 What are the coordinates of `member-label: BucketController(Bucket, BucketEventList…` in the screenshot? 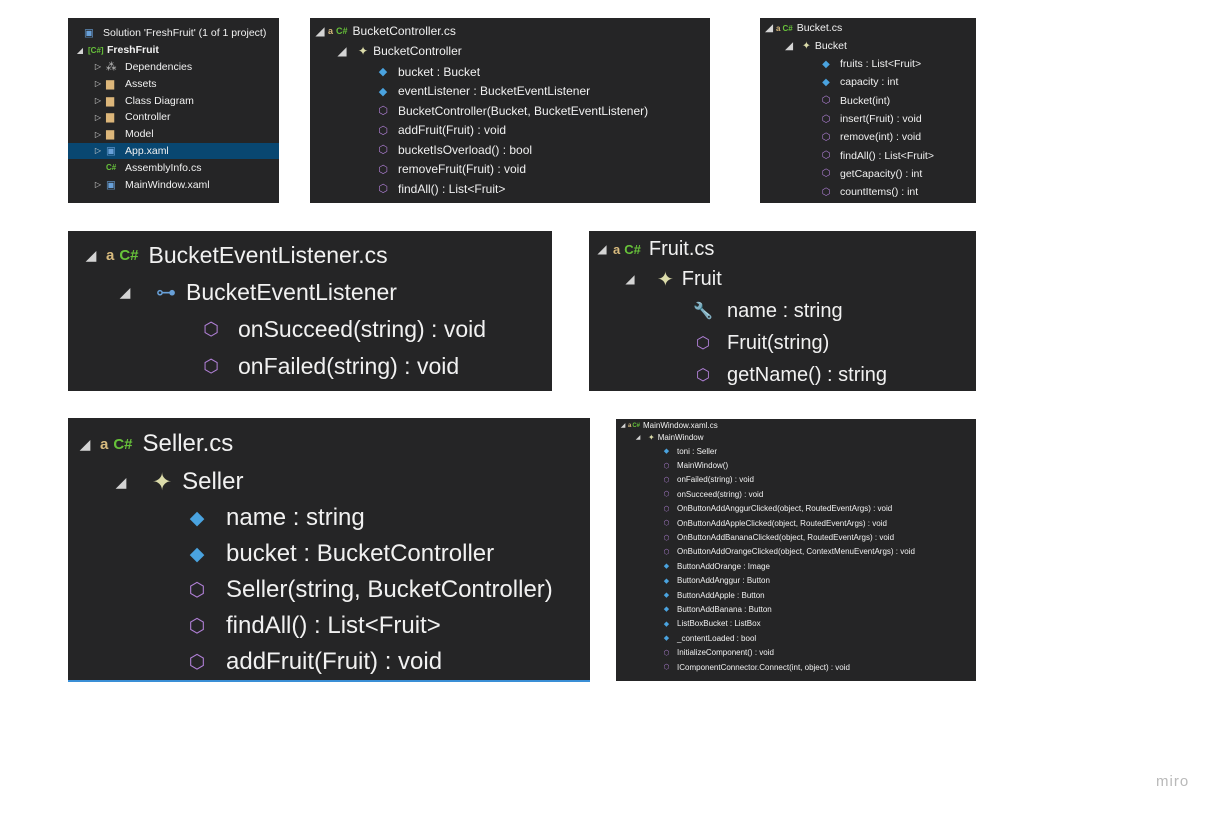 It's located at (523, 110).